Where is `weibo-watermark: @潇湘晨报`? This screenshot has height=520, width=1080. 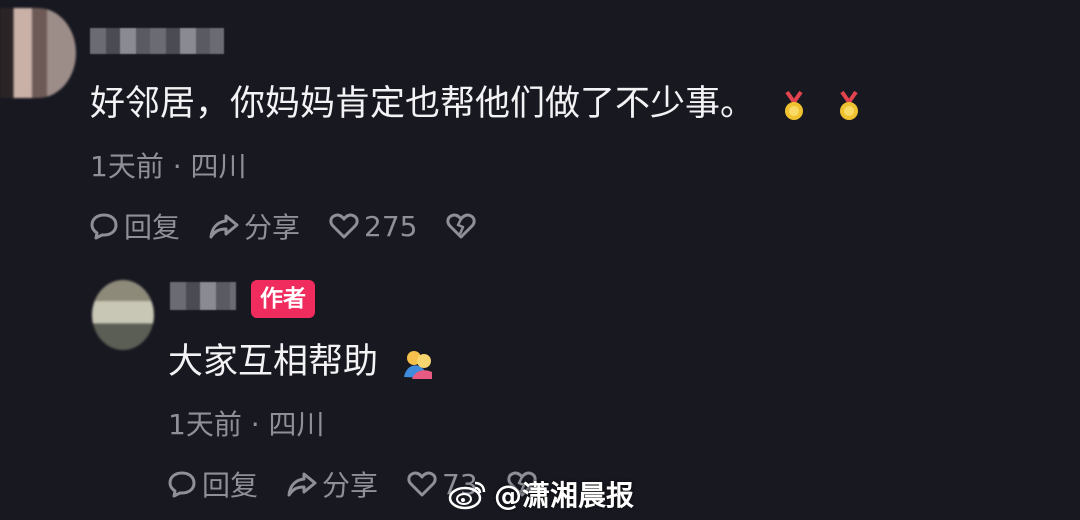 weibo-watermark: @潇湘晨报 is located at coordinates (541, 494).